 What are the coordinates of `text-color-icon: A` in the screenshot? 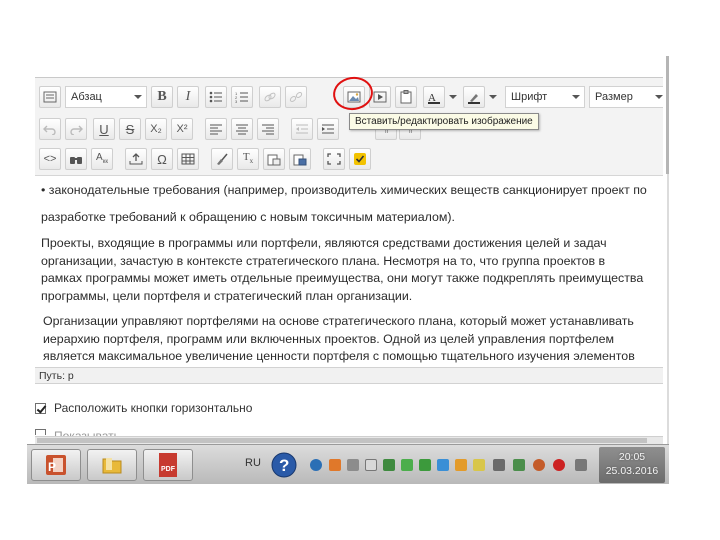 It's located at (434, 98).